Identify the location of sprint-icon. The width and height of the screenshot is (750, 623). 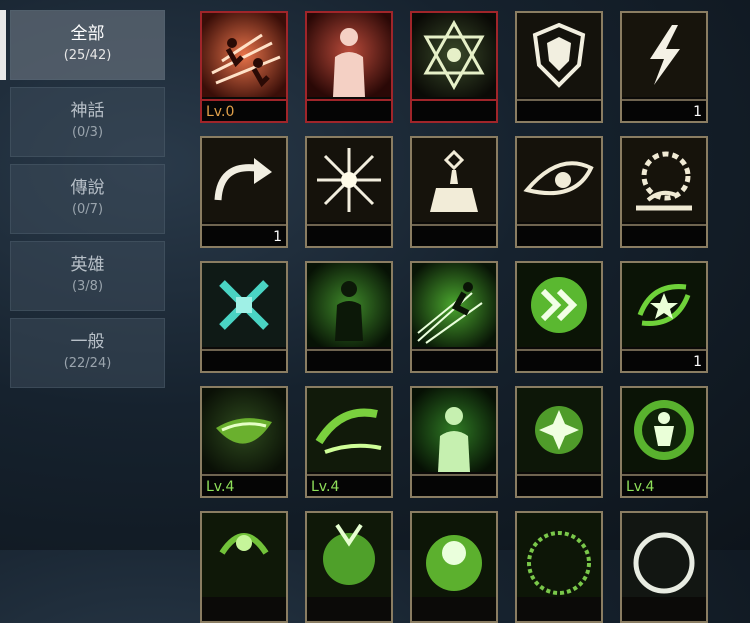
(454, 305).